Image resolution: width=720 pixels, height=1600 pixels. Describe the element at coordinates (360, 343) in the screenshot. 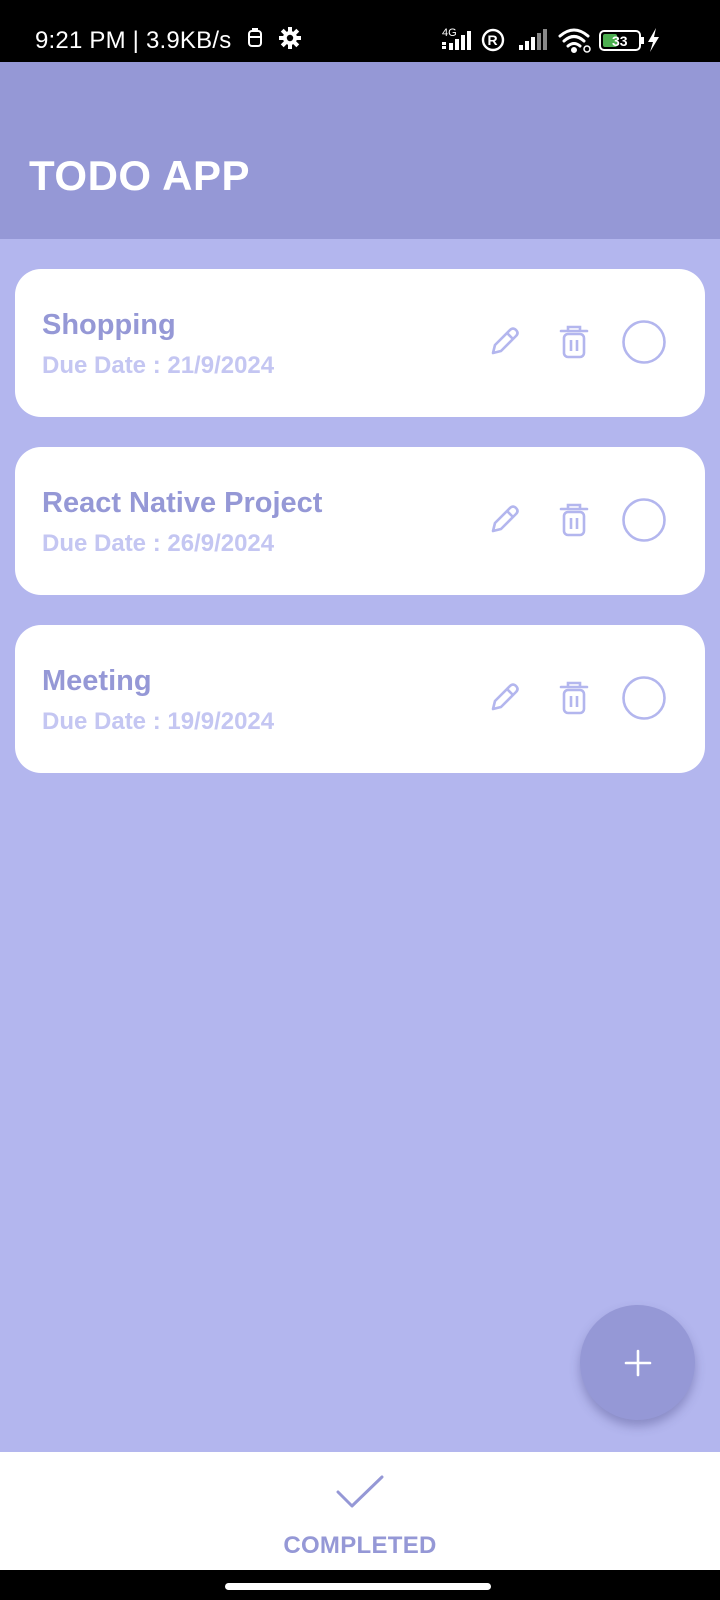

I see `todo-card: Shopping Due Date : 21/9/2024` at that location.